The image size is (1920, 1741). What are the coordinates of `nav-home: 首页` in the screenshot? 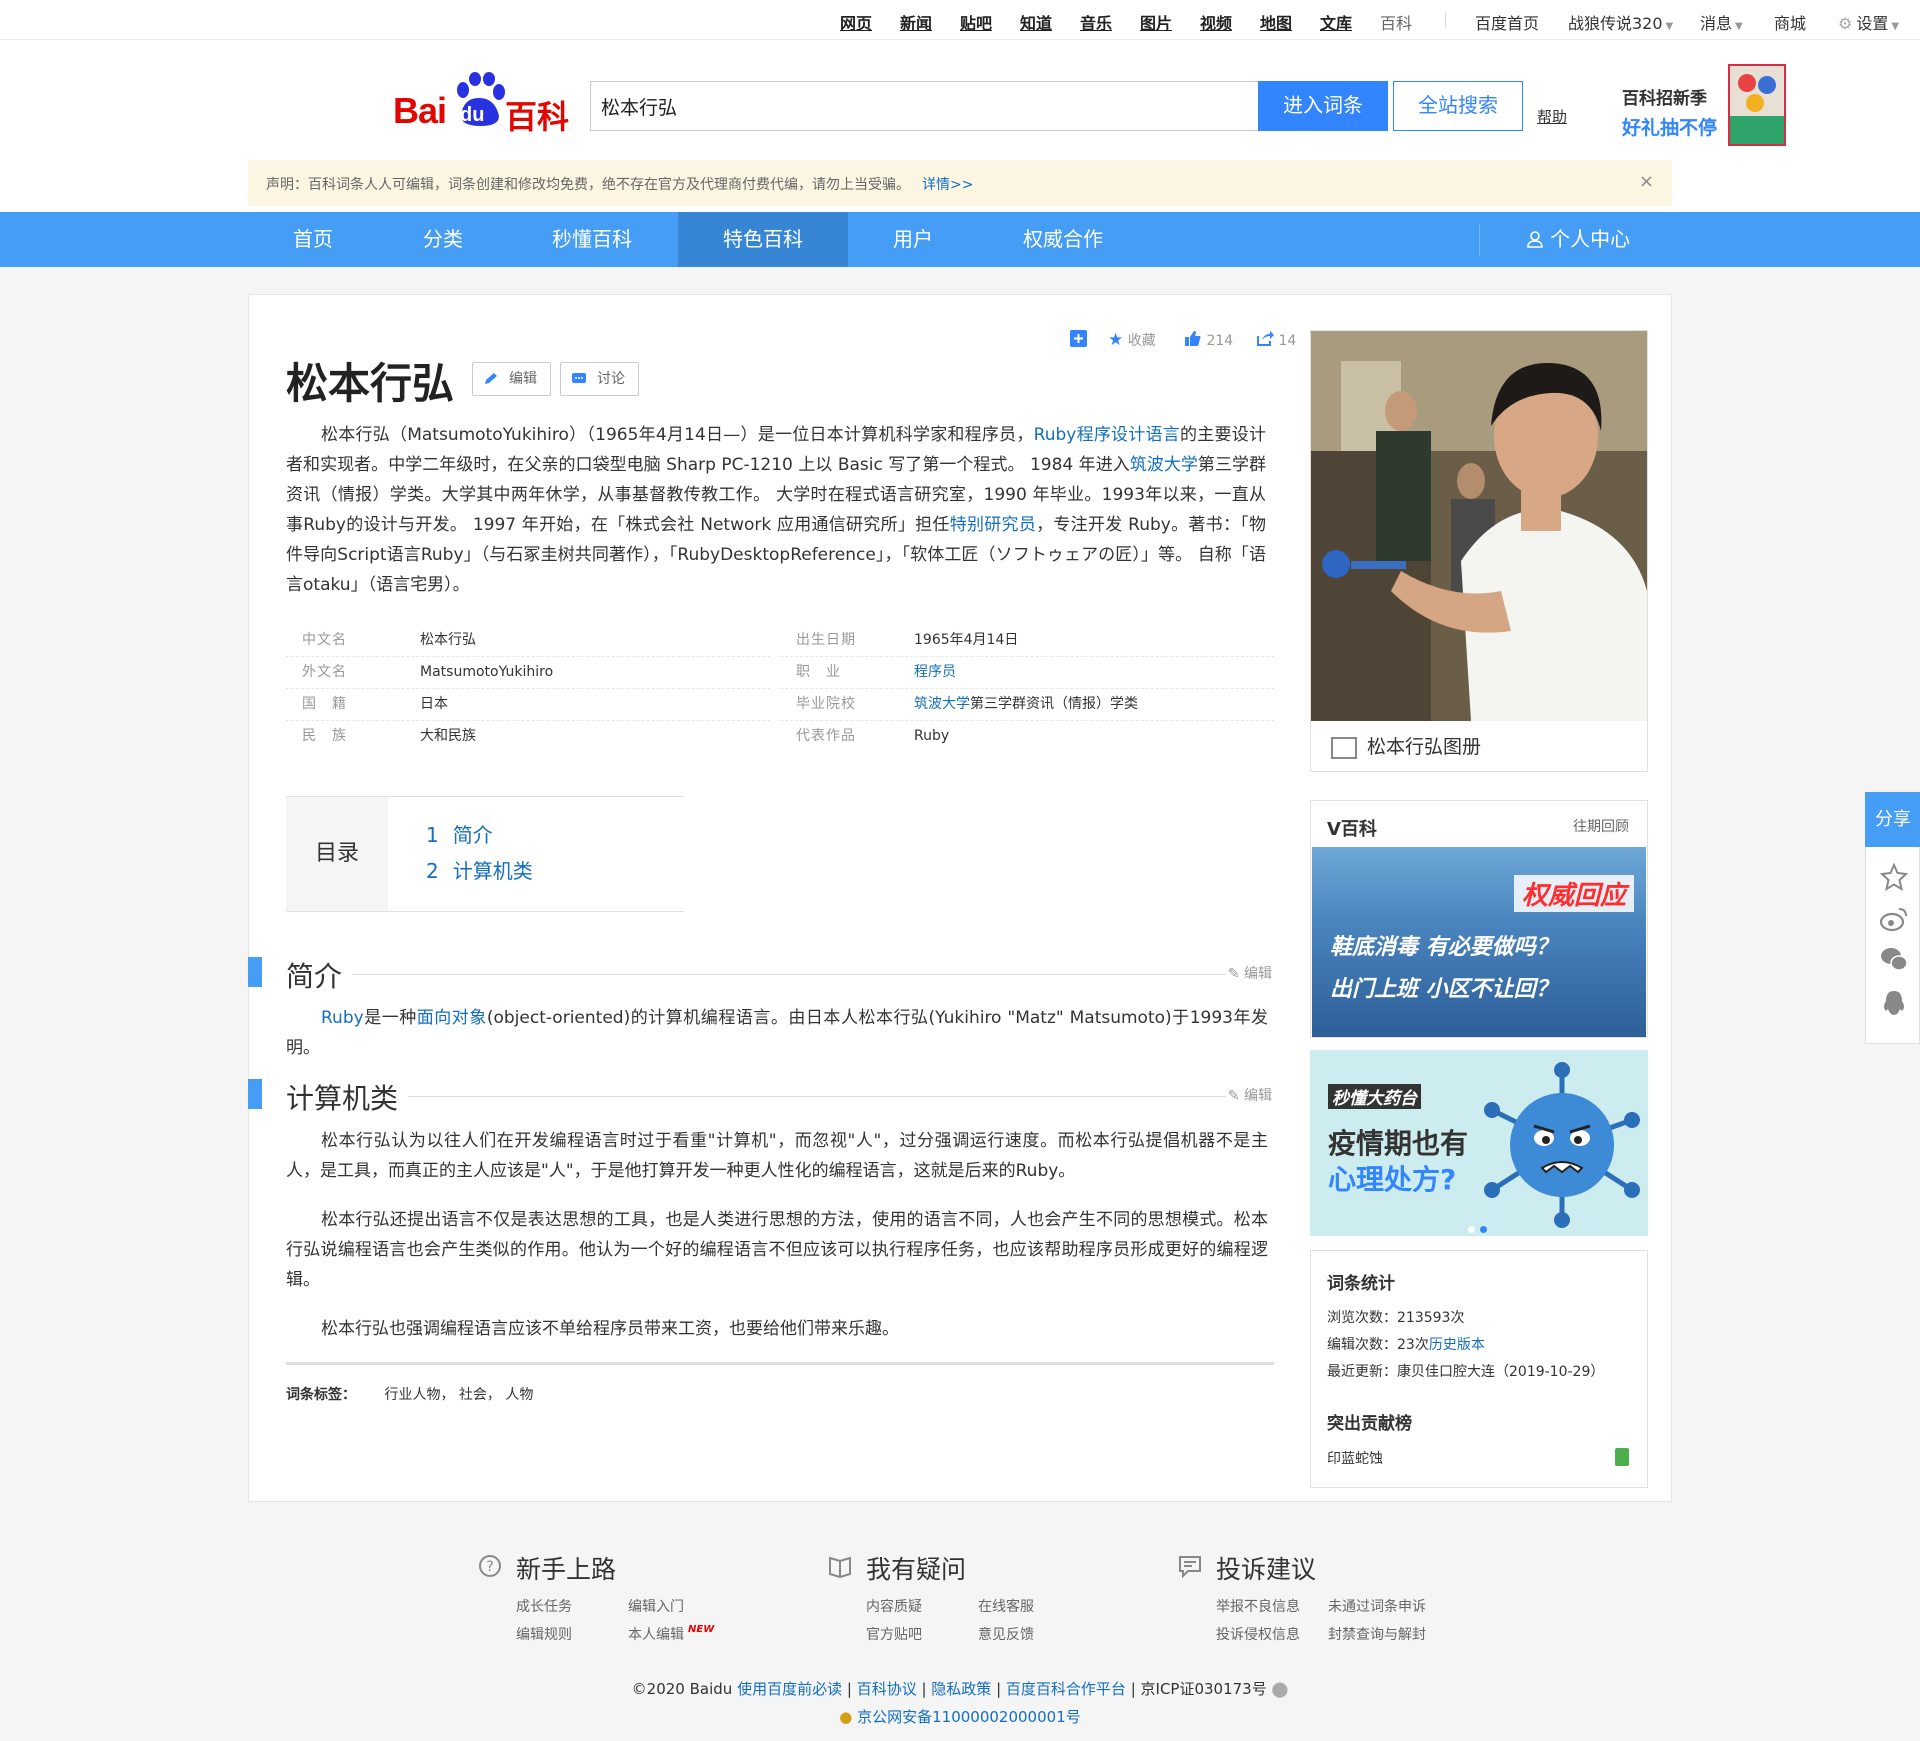 It's located at (313, 239).